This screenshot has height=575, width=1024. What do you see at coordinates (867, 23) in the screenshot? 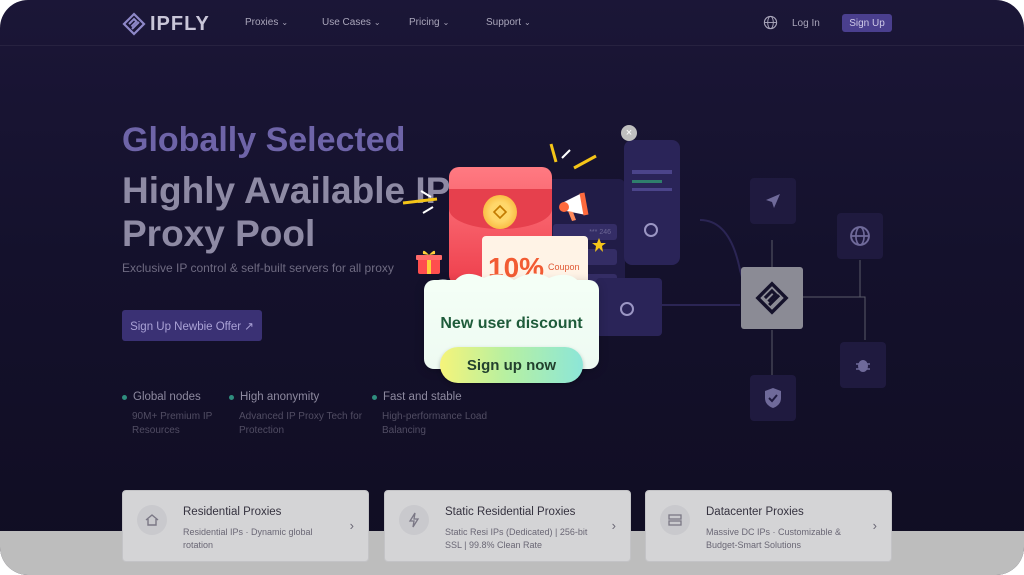
I see `signup-button: Sign Up` at bounding box center [867, 23].